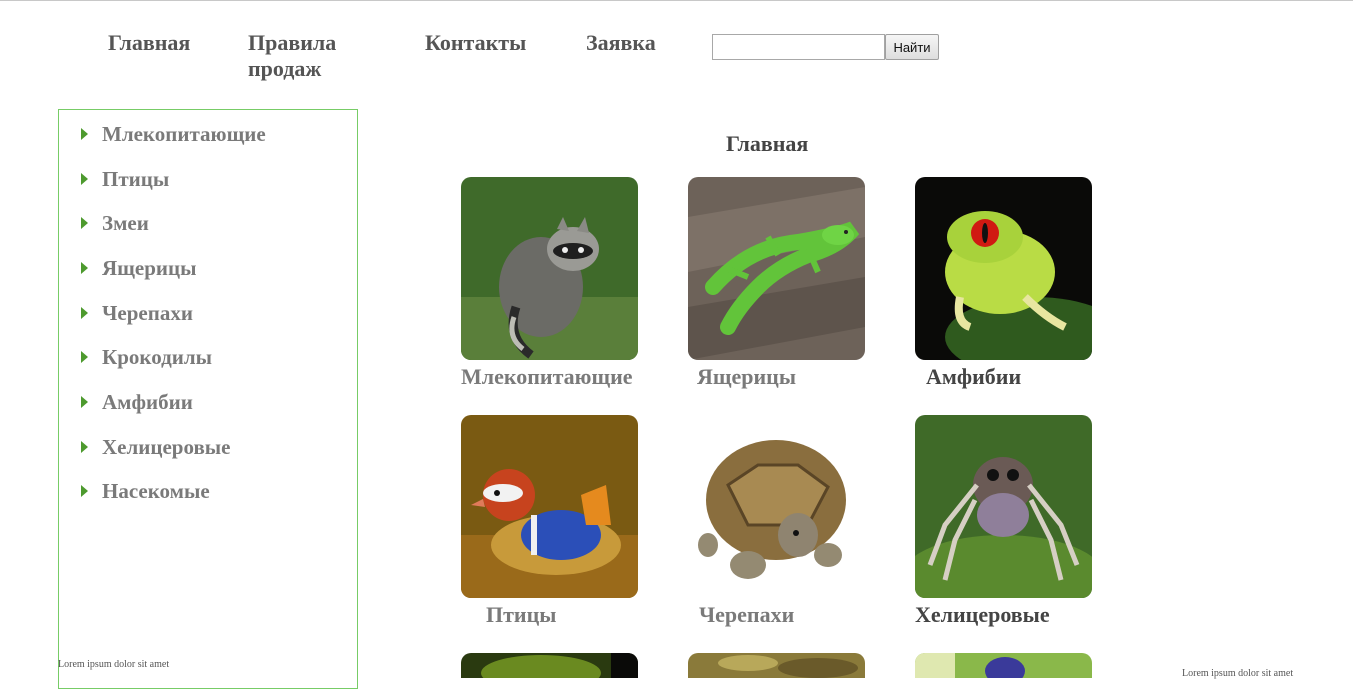 This screenshot has width=1353, height=689. Describe the element at coordinates (149, 43) in the screenshot. I see `nav-link-home: Главная` at that location.